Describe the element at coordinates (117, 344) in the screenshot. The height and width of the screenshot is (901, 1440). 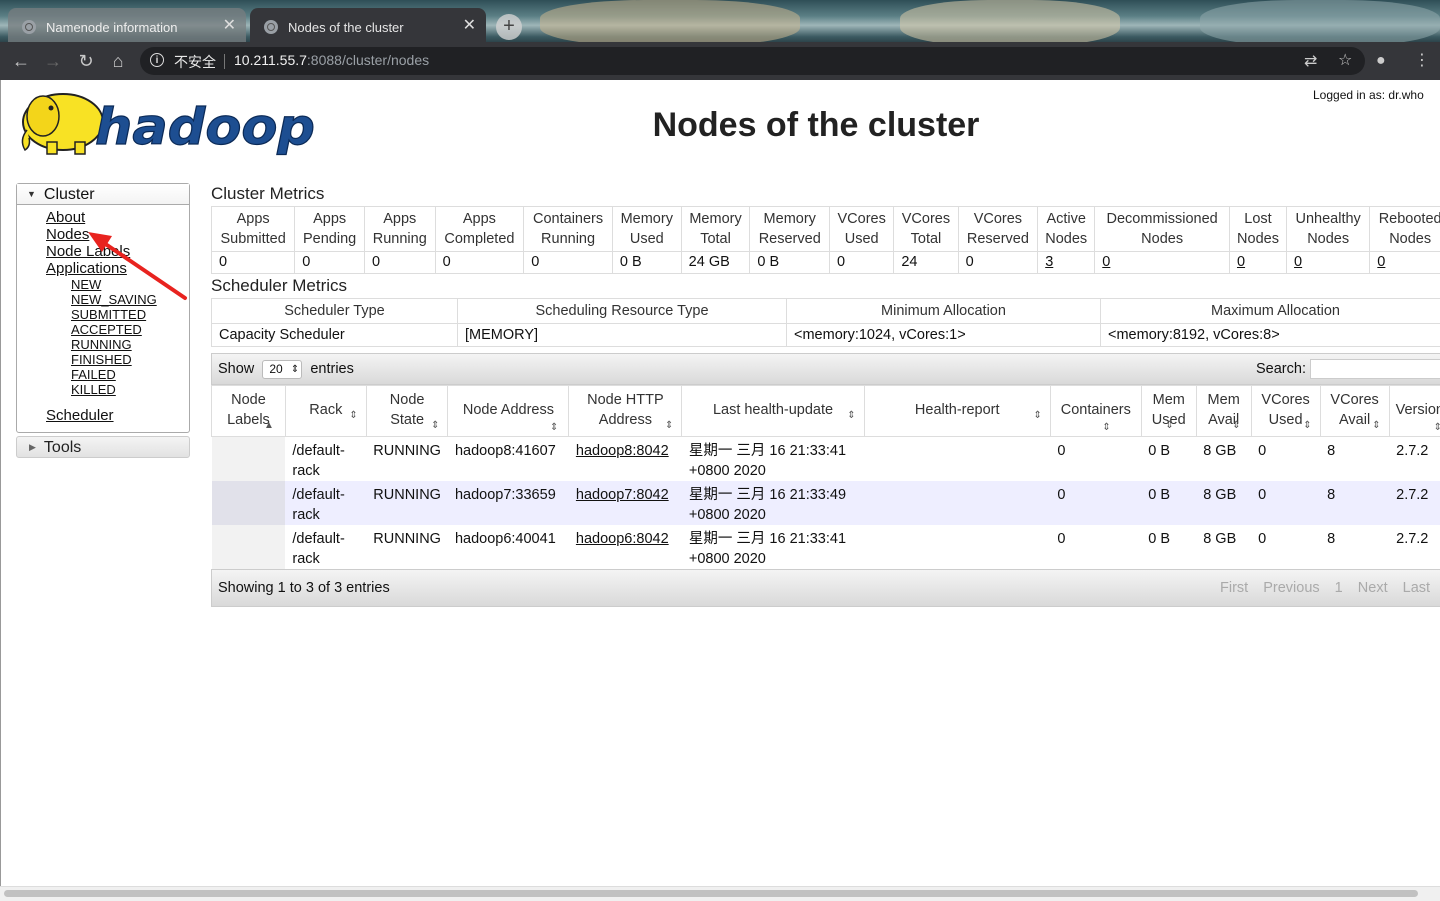
I see `app-state-link: RUNNING` at that location.